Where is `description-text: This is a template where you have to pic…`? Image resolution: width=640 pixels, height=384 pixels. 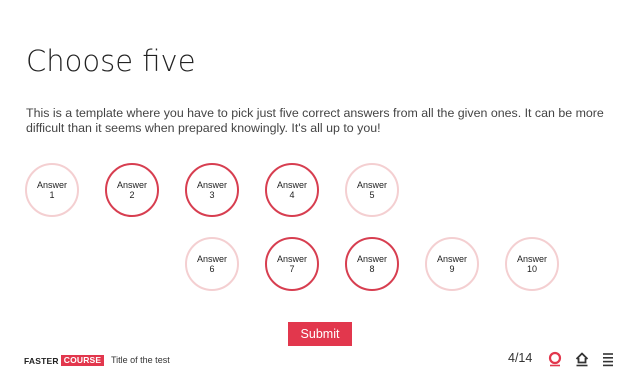
description-text: This is a template where you have to pic… is located at coordinates (315, 120).